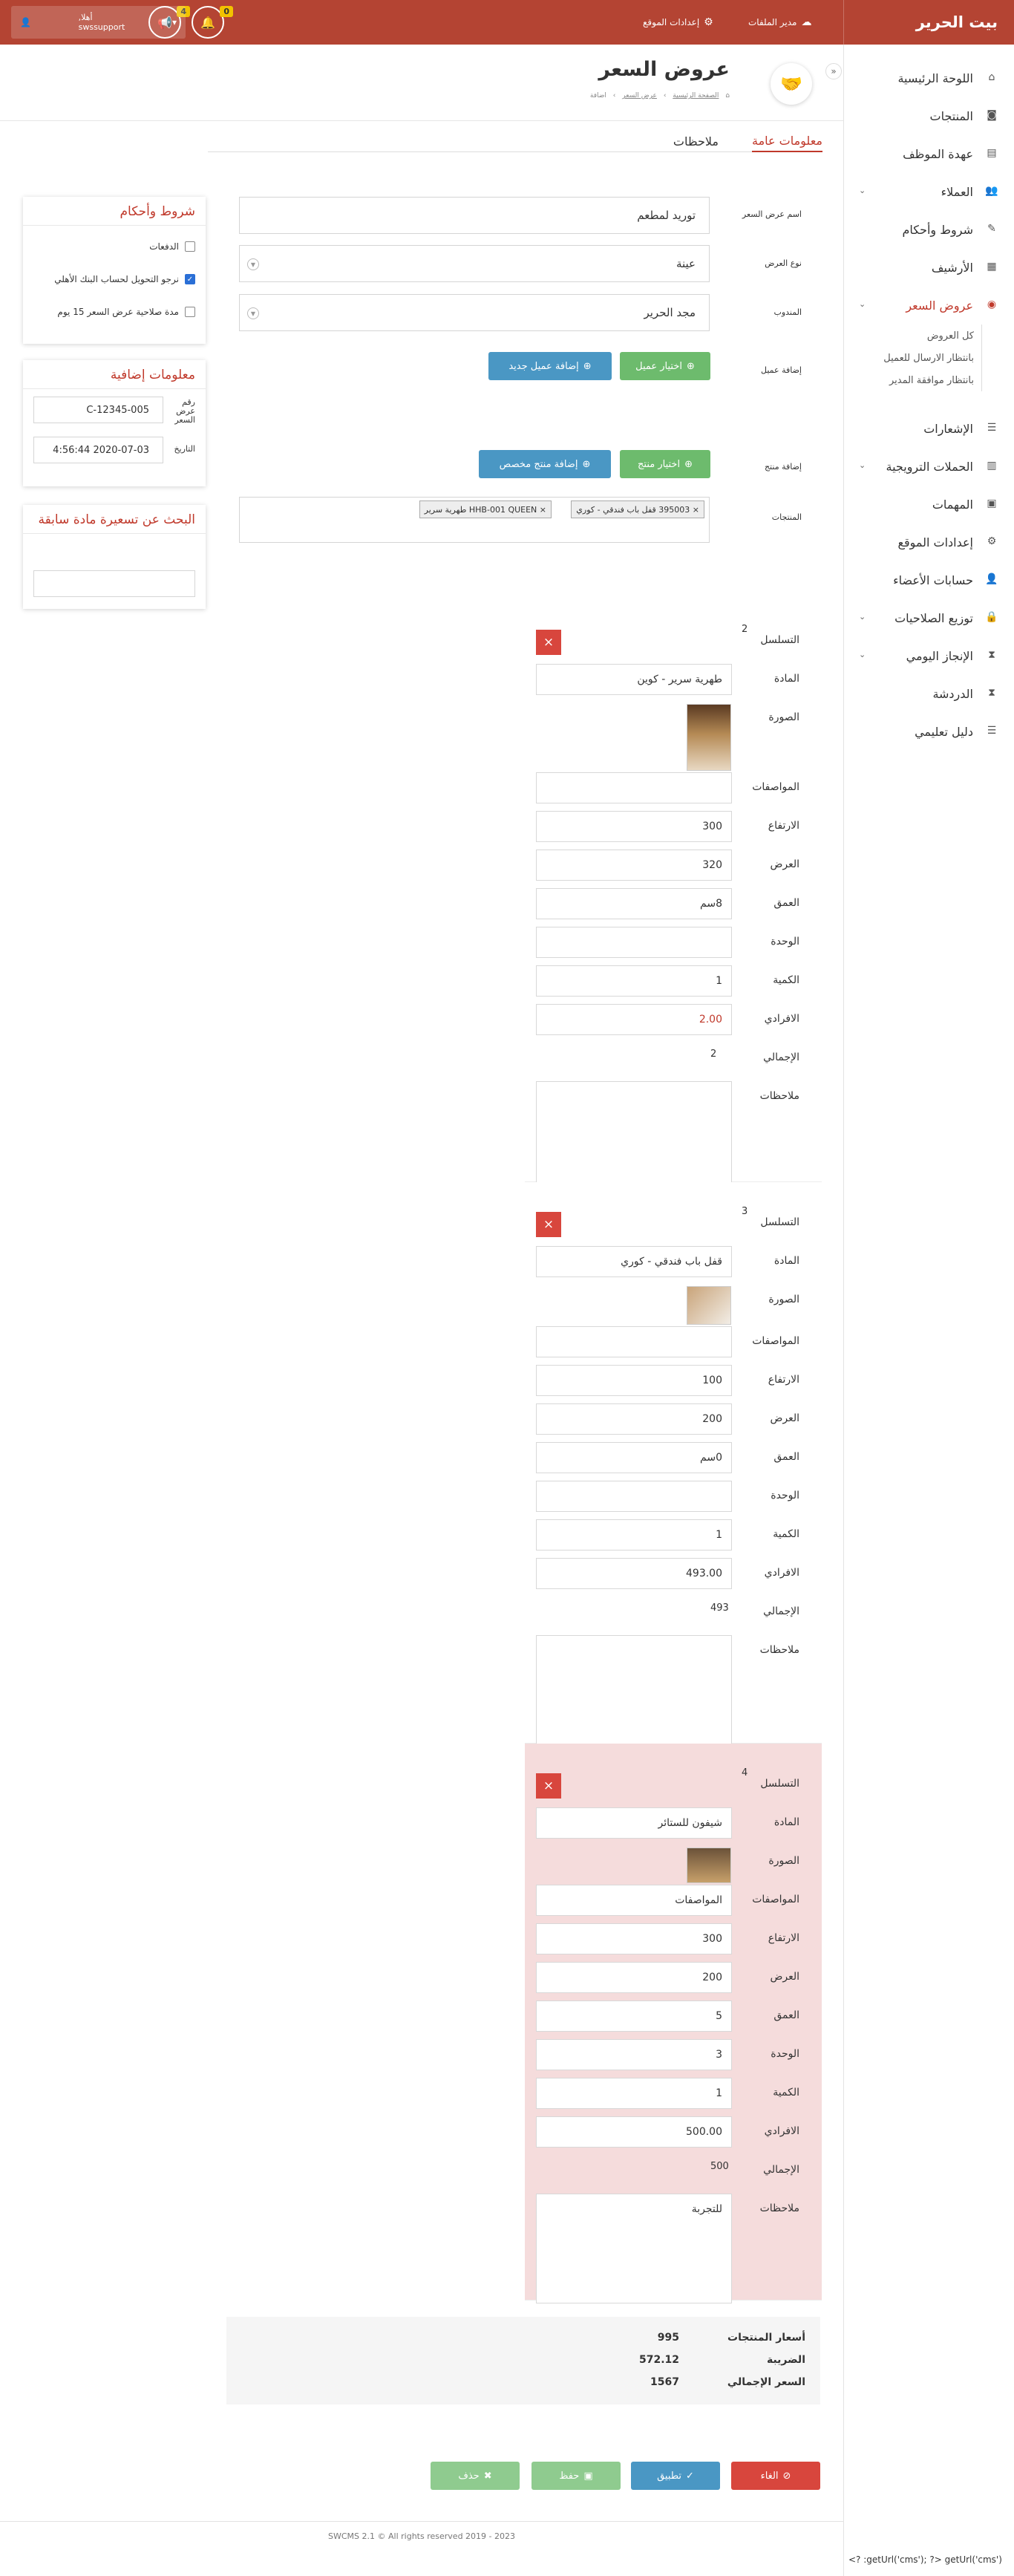  I want to click on product-tag: × 395003 قفل باب فندقي - كوري, so click(637, 509).